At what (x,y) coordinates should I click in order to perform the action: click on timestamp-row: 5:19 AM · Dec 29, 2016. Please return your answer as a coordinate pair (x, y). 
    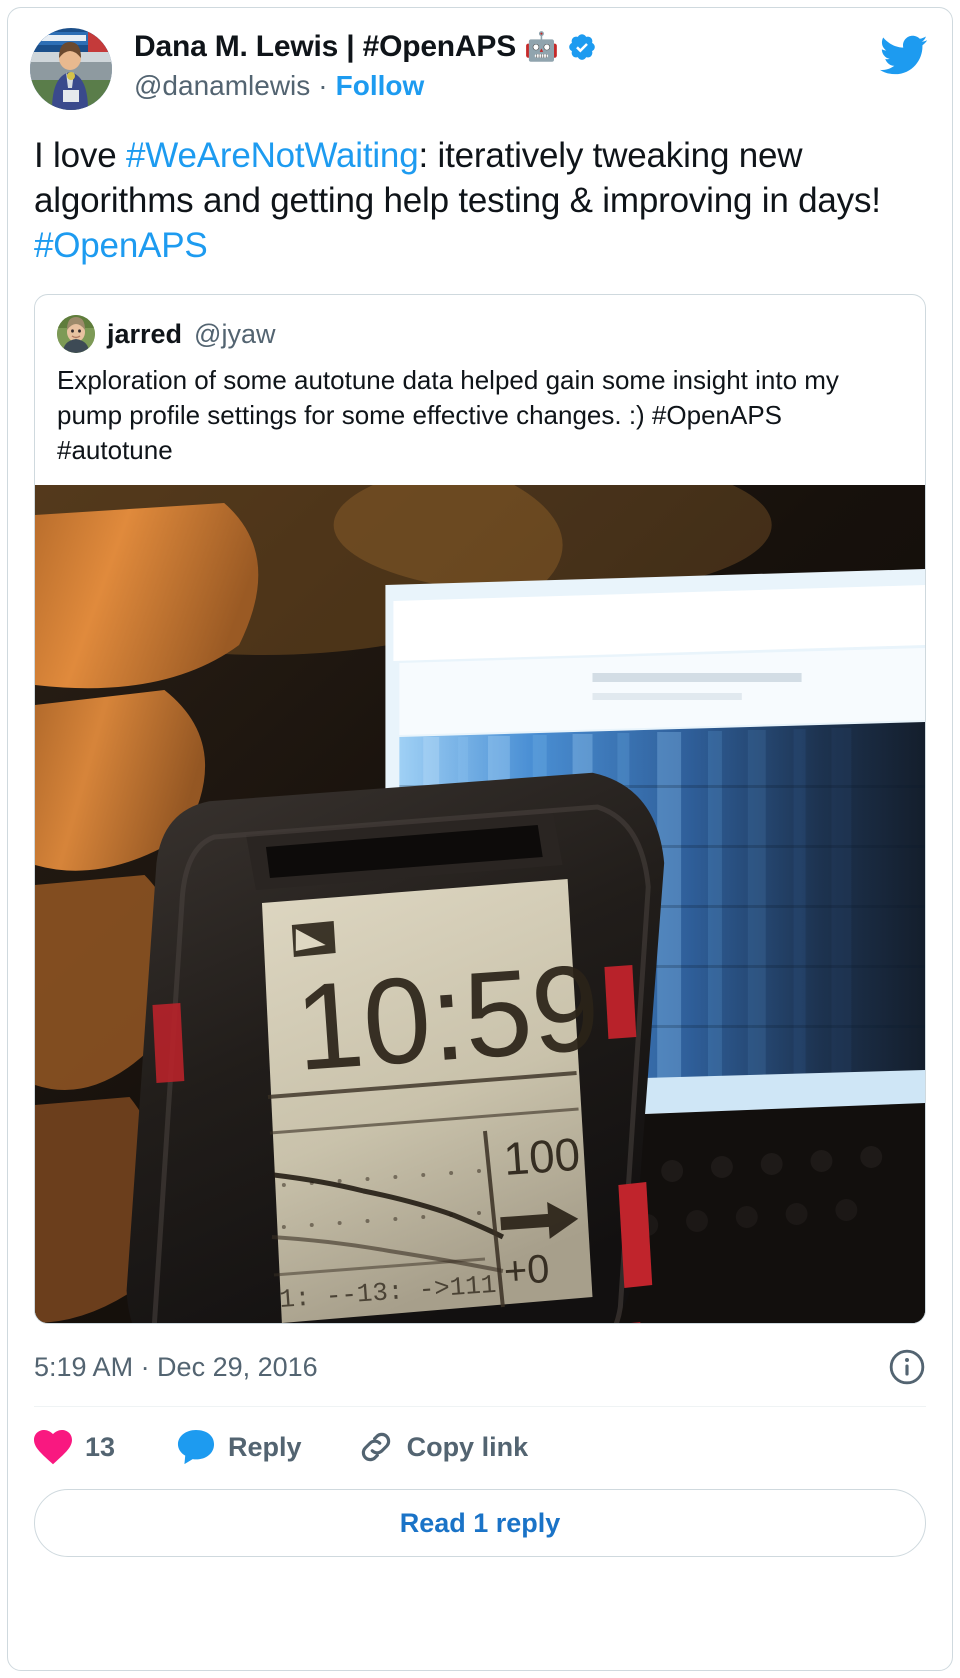
    Looking at the image, I should click on (480, 1365).